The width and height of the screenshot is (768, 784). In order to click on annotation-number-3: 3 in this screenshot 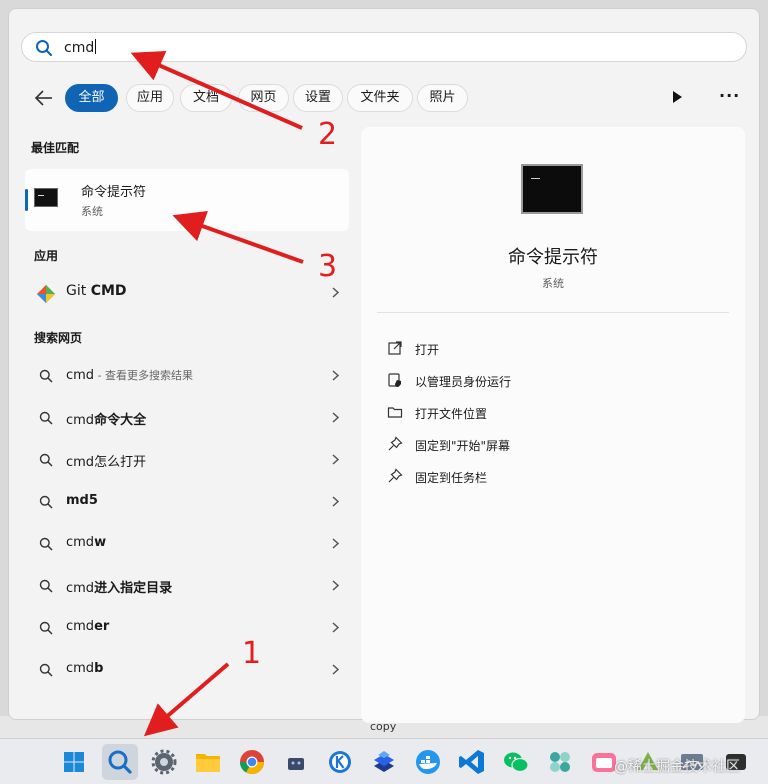, I will do `click(328, 266)`.